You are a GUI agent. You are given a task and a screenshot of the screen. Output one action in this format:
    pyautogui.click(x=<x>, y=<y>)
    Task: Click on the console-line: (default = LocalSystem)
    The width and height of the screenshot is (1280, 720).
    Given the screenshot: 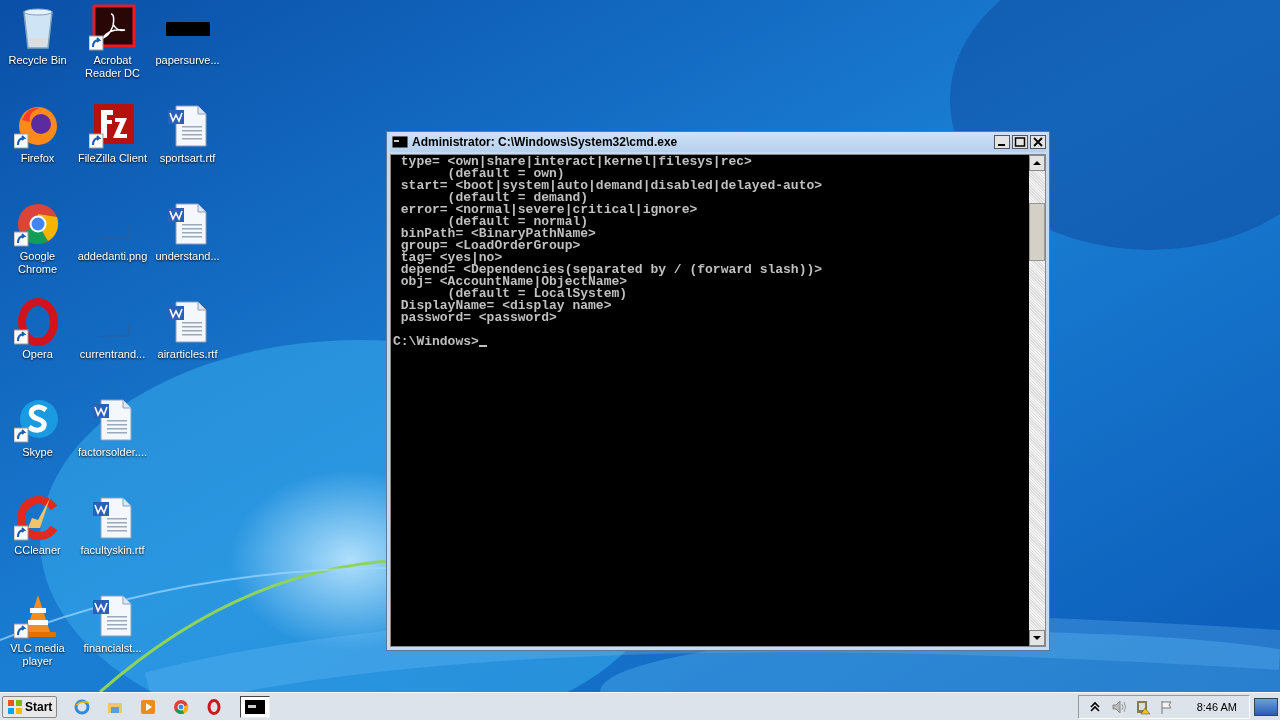 What is the action you would take?
    pyautogui.click(x=537, y=294)
    